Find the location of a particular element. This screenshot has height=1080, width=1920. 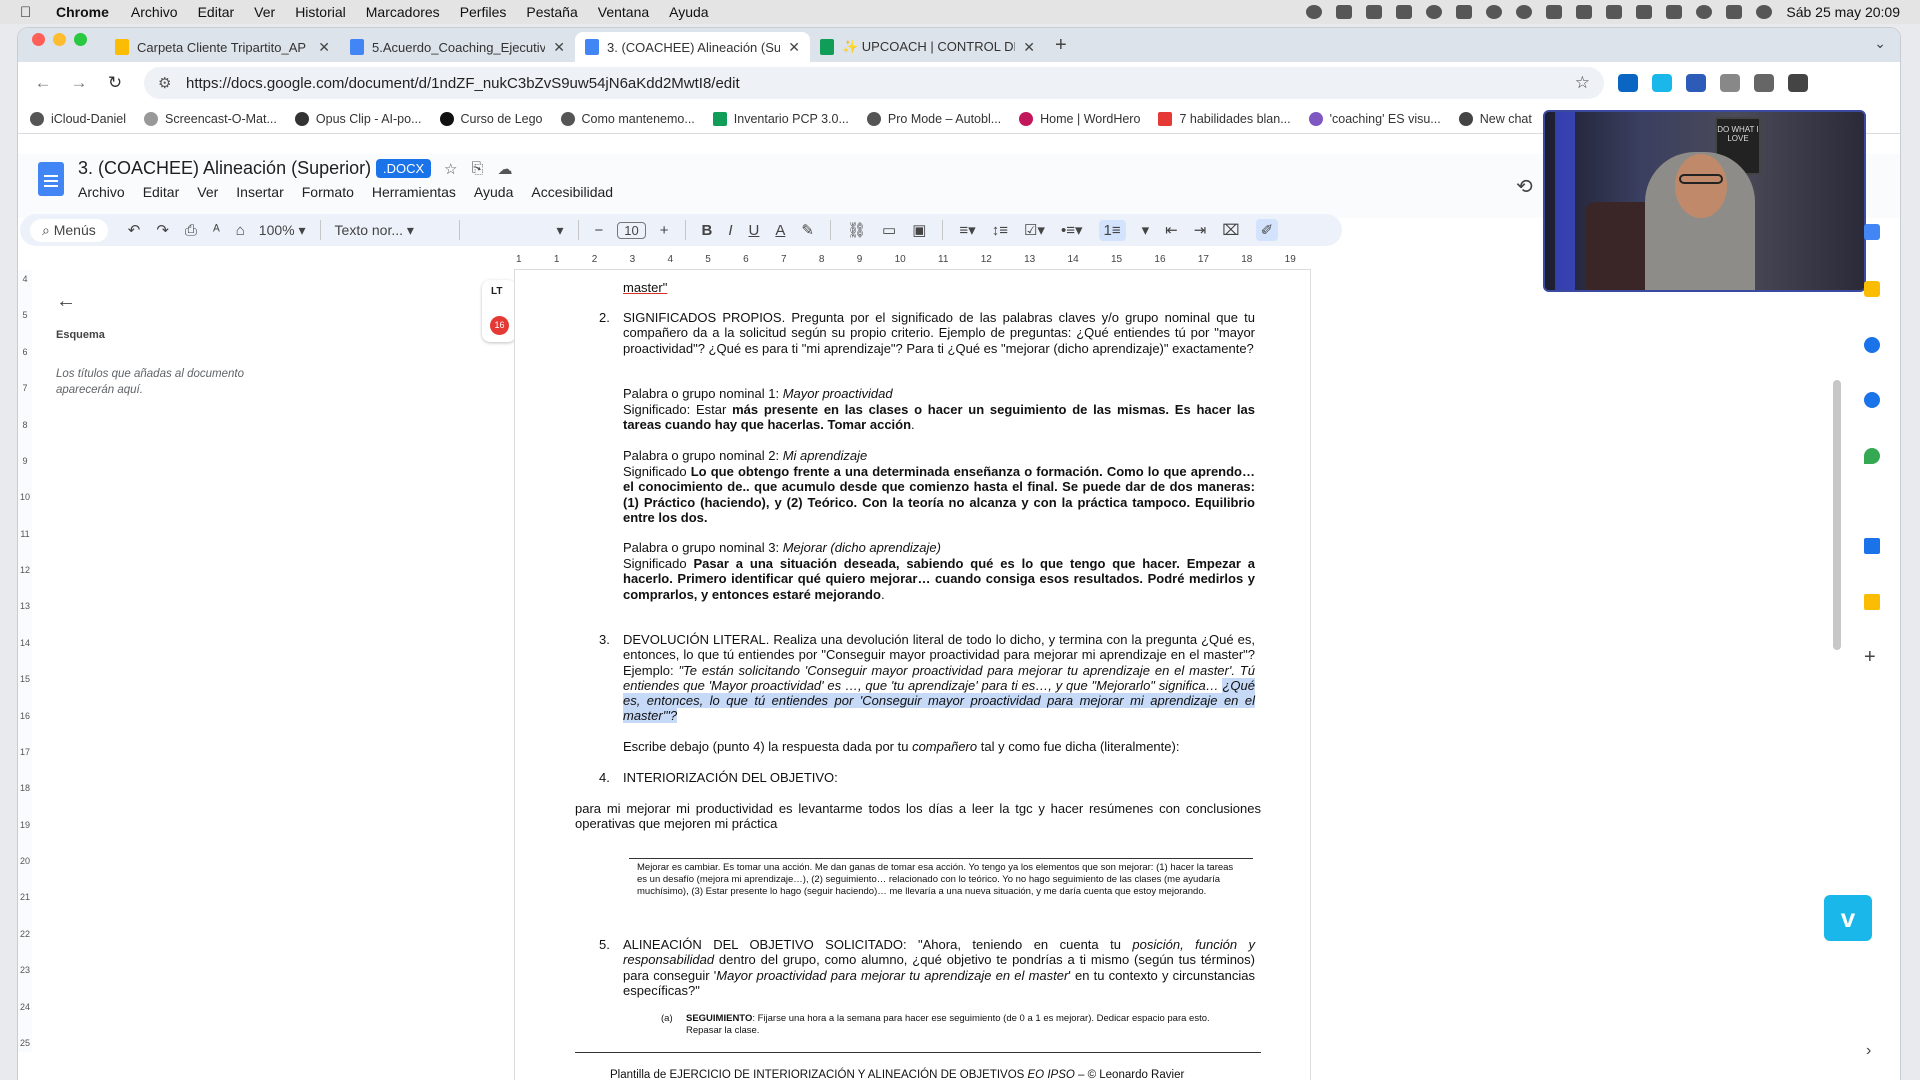

document-title: 3. (COACHEE) Alineación (Superior) is located at coordinates (224, 168).